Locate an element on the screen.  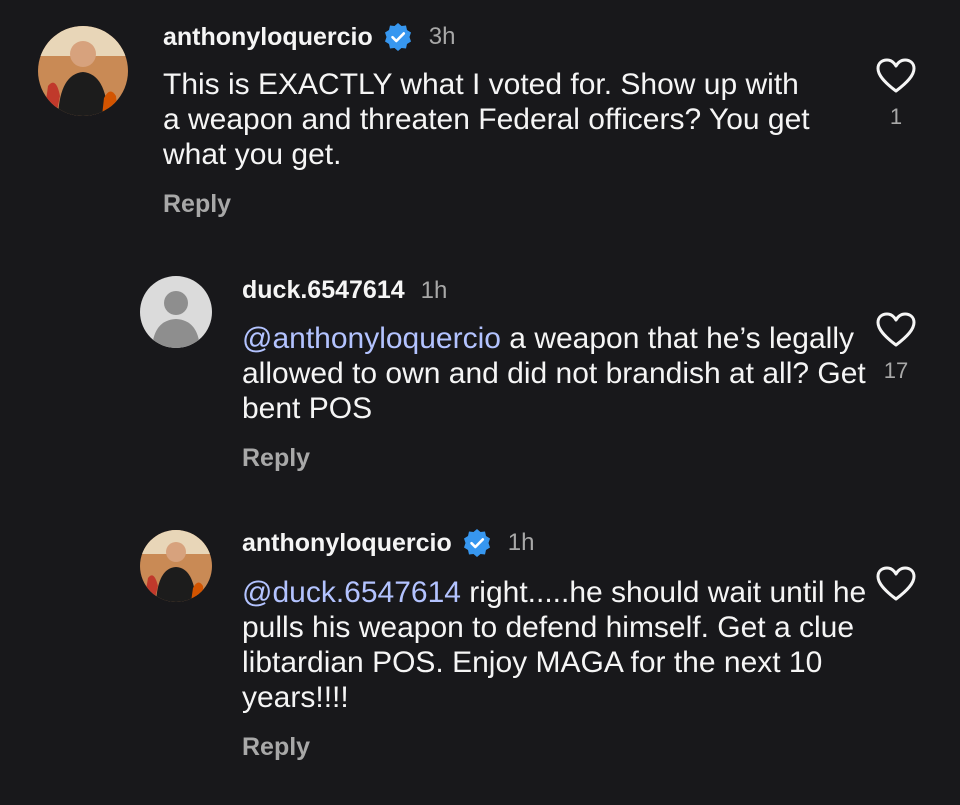
like-count: 1 is located at coordinates (896, 116).